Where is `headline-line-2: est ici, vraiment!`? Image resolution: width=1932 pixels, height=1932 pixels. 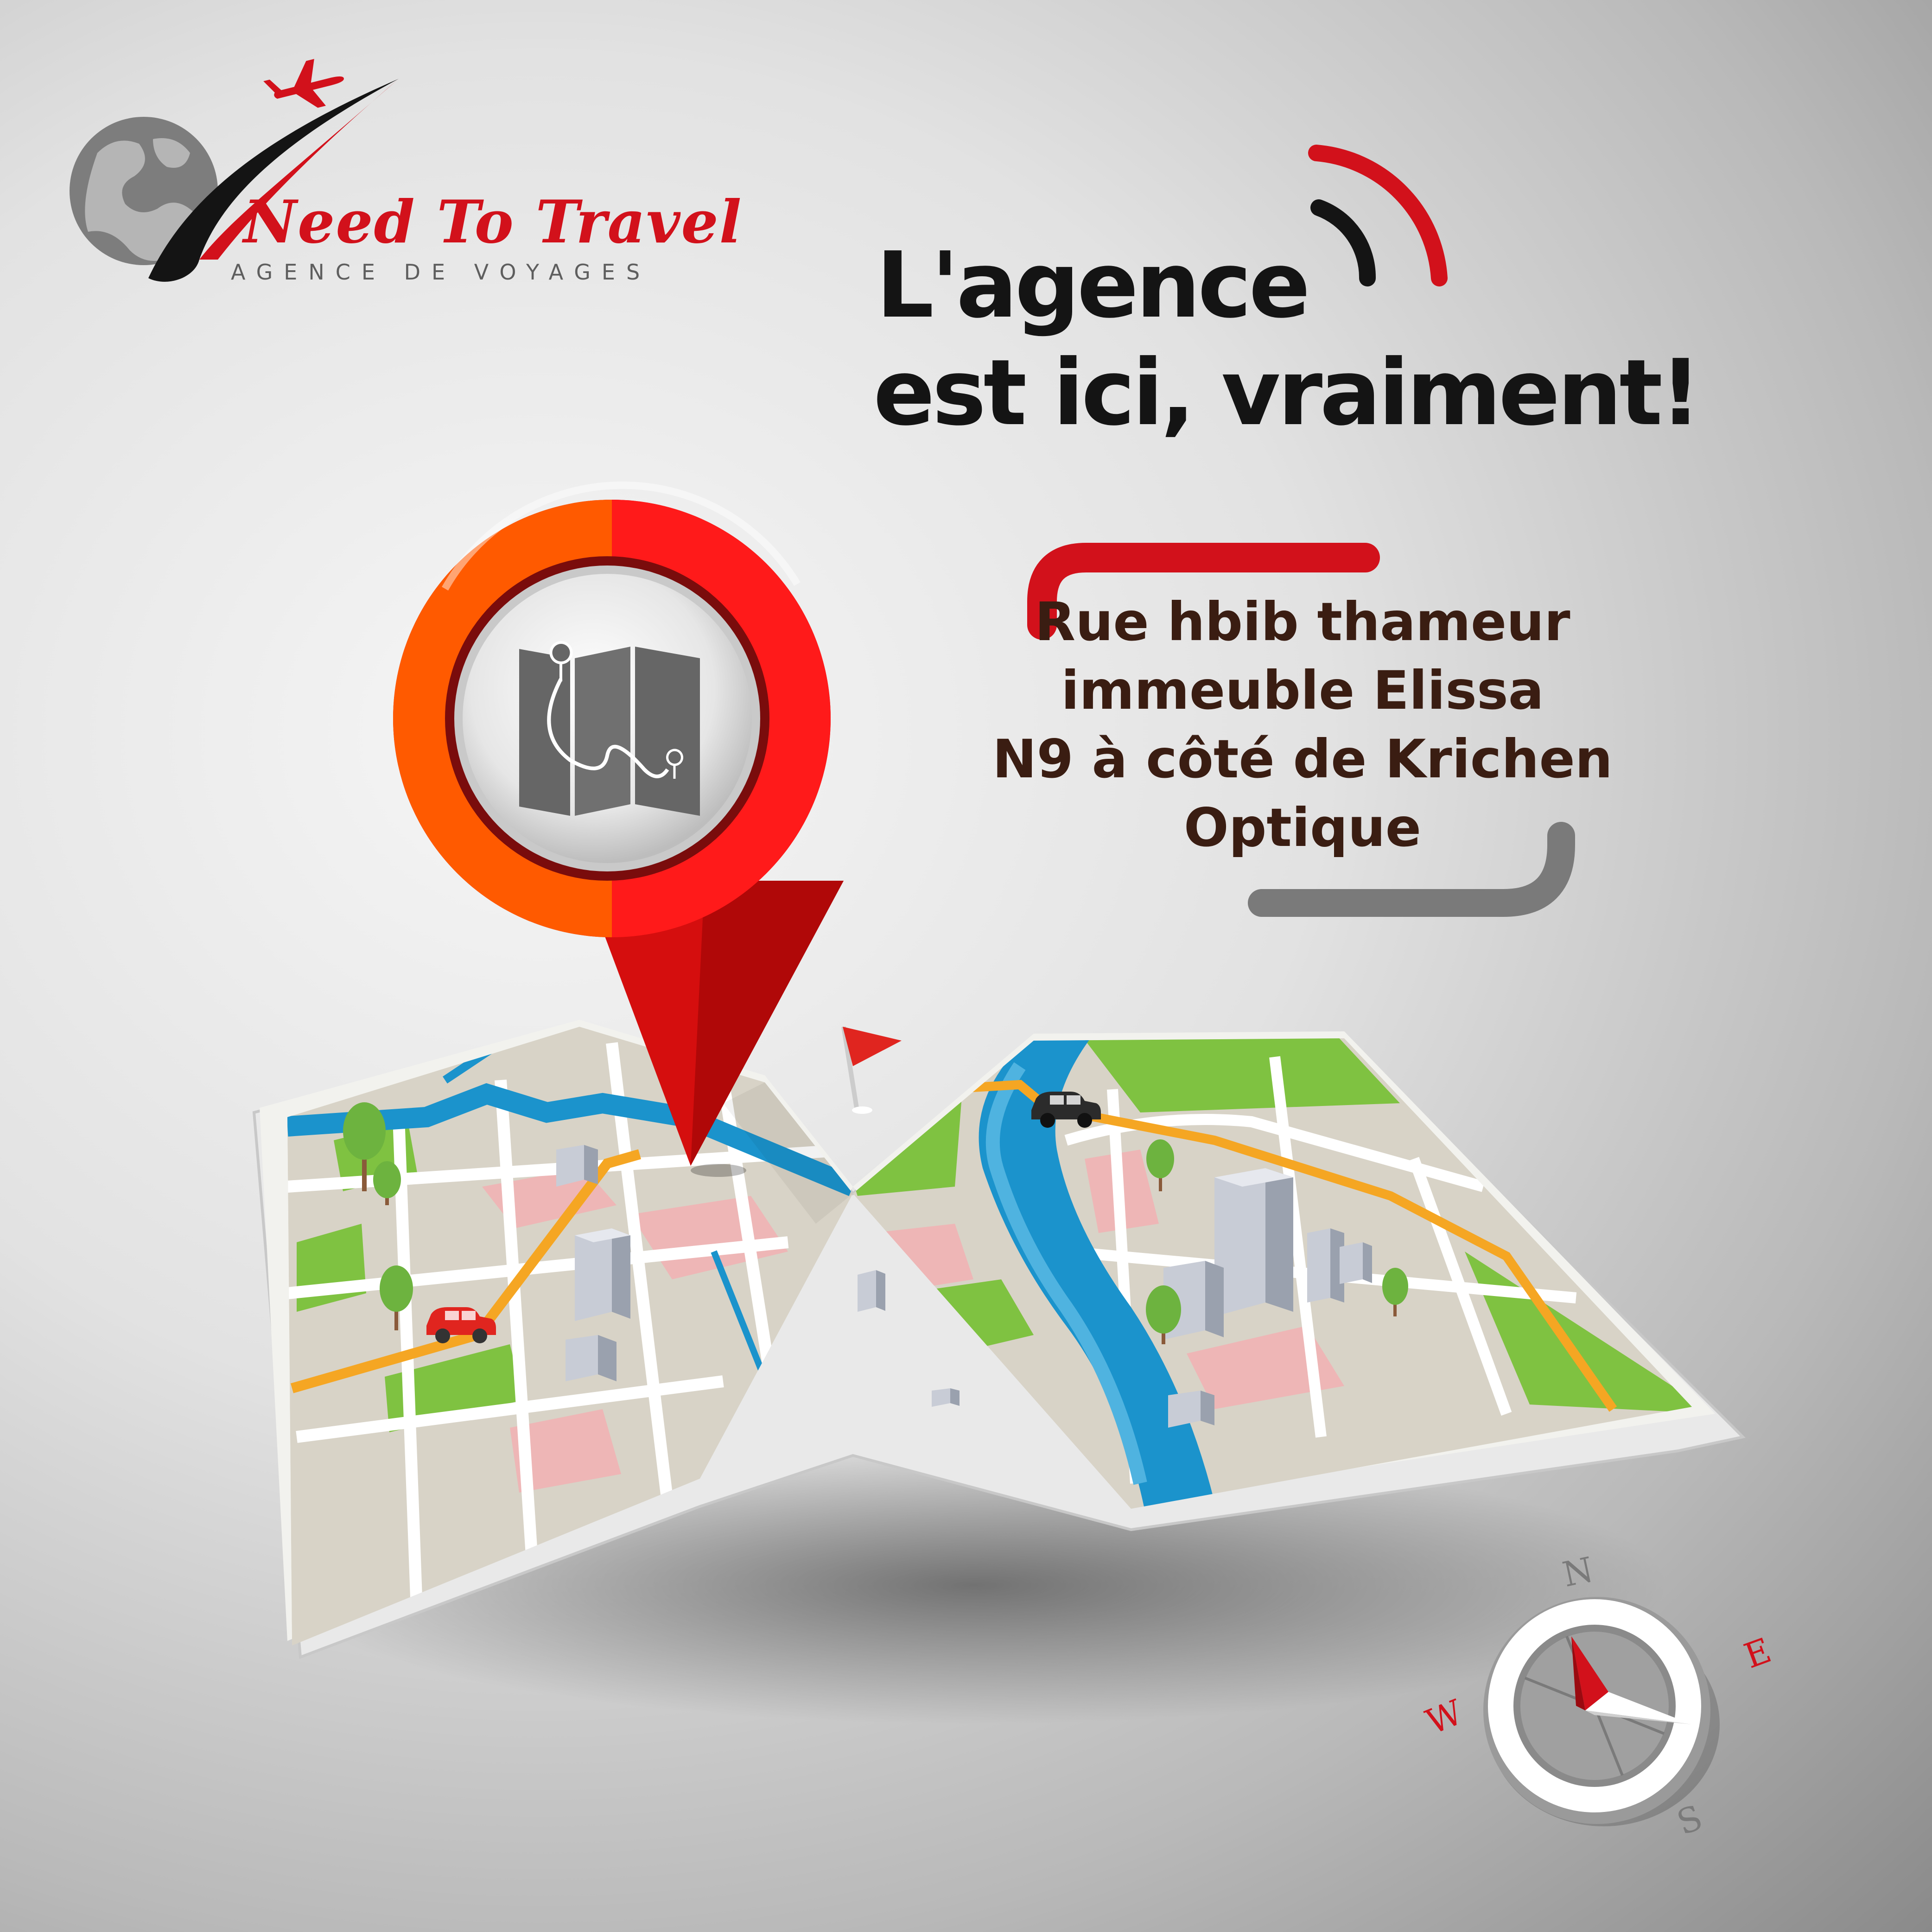 headline-line-2: est ici, vraiment! is located at coordinates (1287, 393).